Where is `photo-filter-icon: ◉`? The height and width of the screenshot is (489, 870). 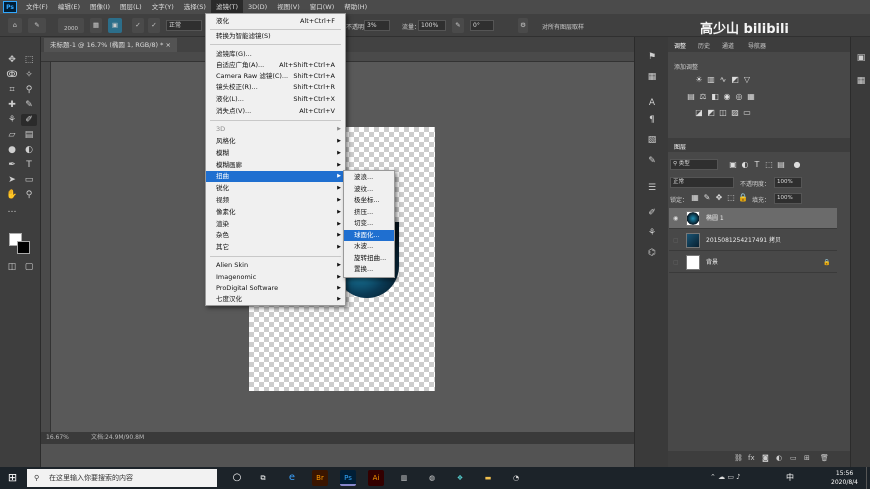 photo-filter-icon: ◉ is located at coordinates (727, 97).